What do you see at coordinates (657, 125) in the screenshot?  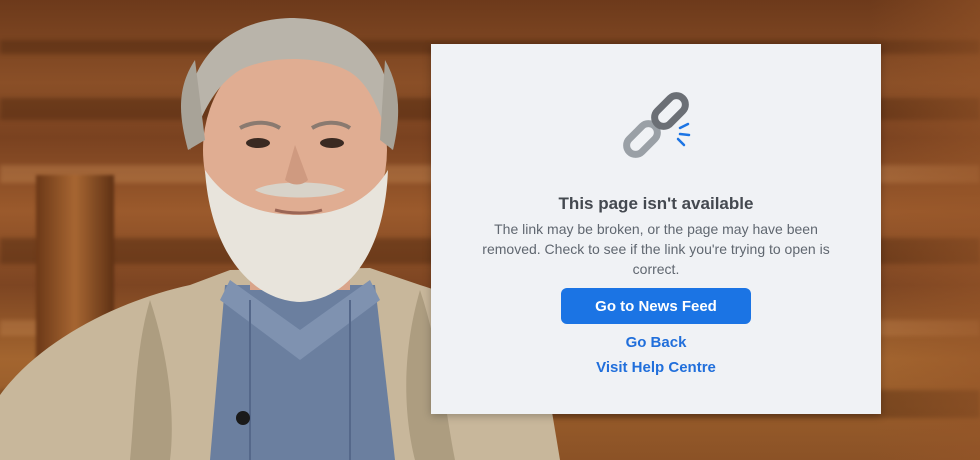 I see `broken-link-icon` at bounding box center [657, 125].